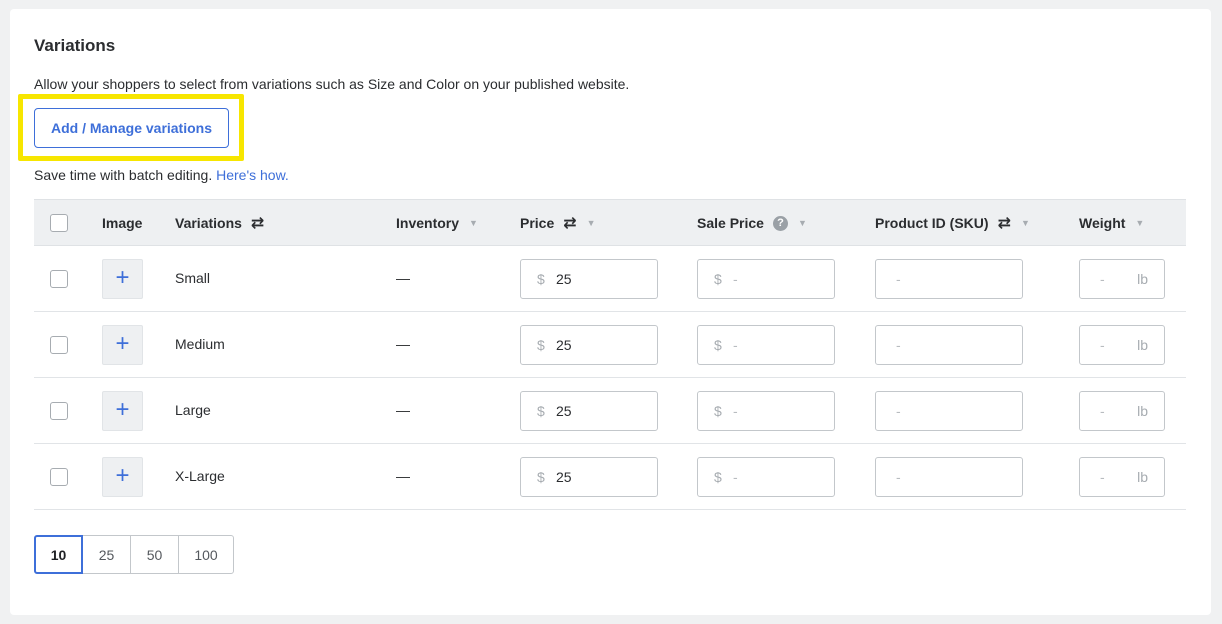  Describe the element at coordinates (1111, 223) in the screenshot. I see `header-weight: Weight ▼` at that location.